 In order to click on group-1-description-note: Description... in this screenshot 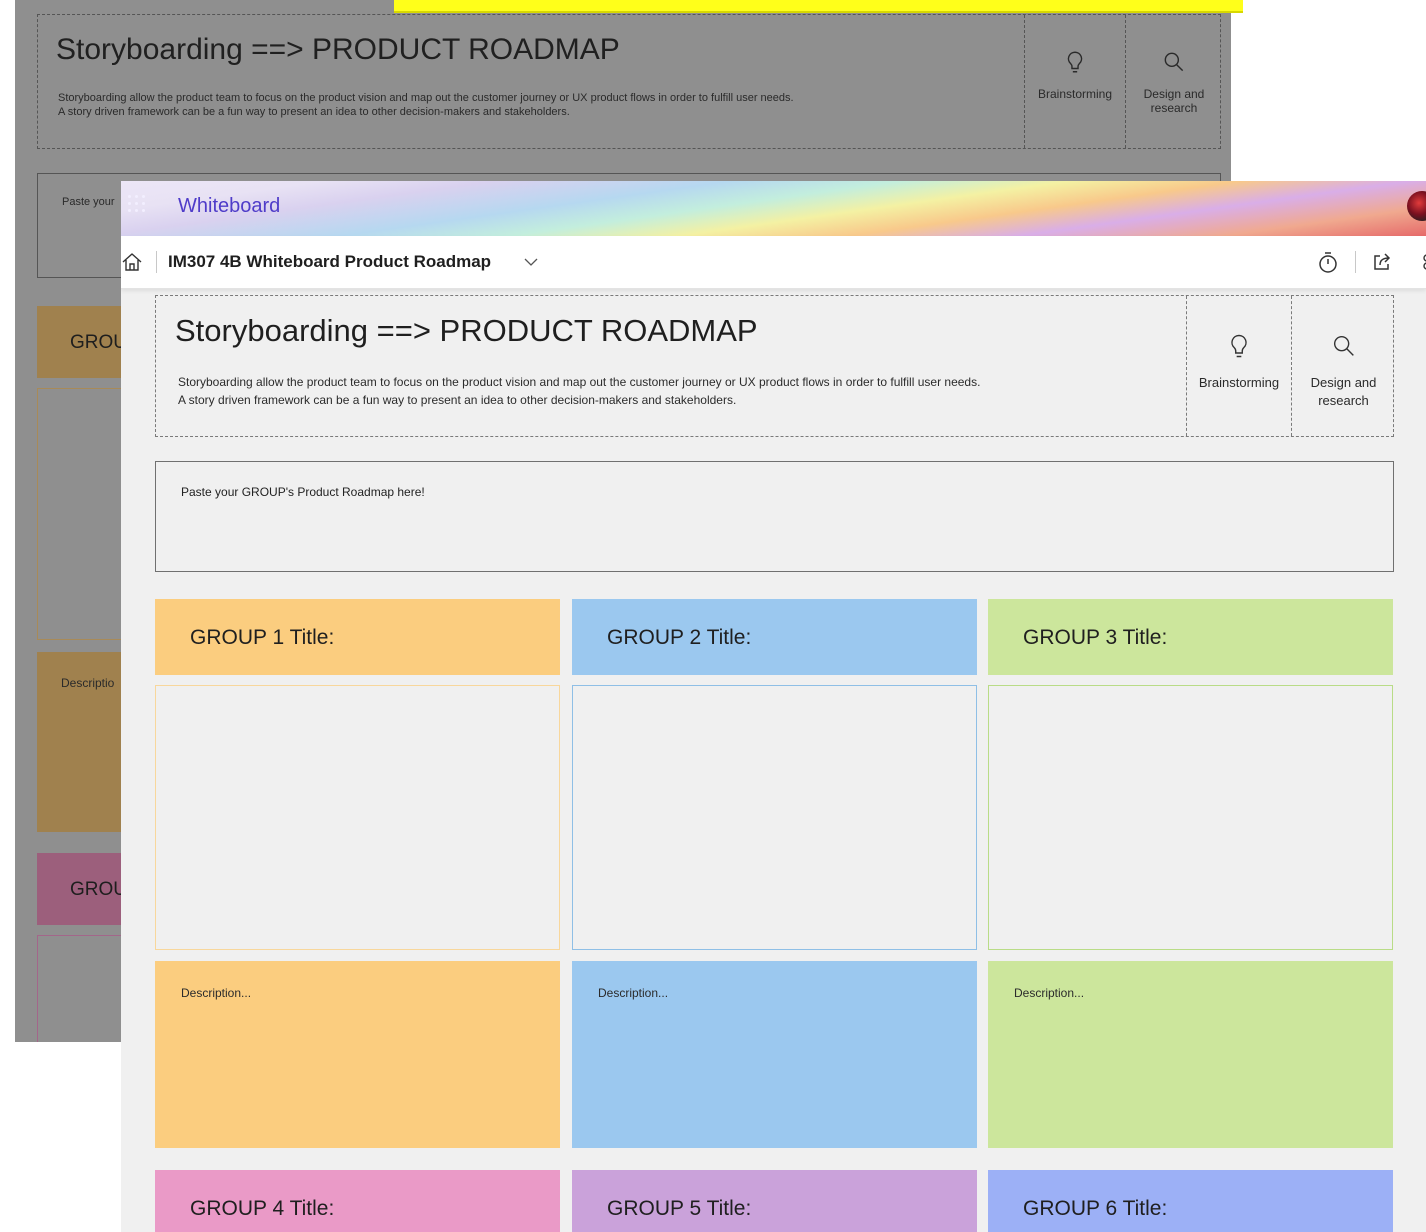, I will do `click(357, 1054)`.